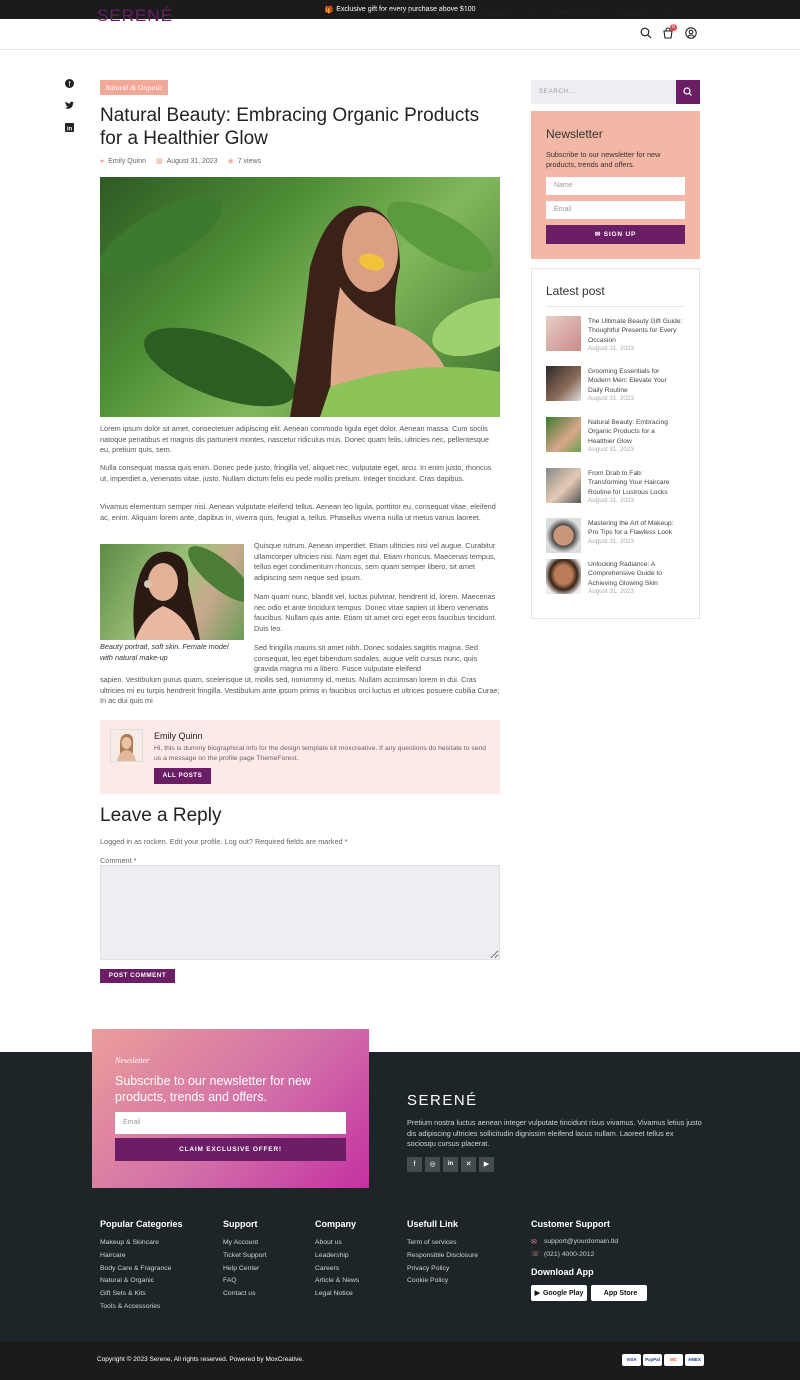  Describe the element at coordinates (192, 161) in the screenshot. I see `post-date: August 31, 2023` at that location.